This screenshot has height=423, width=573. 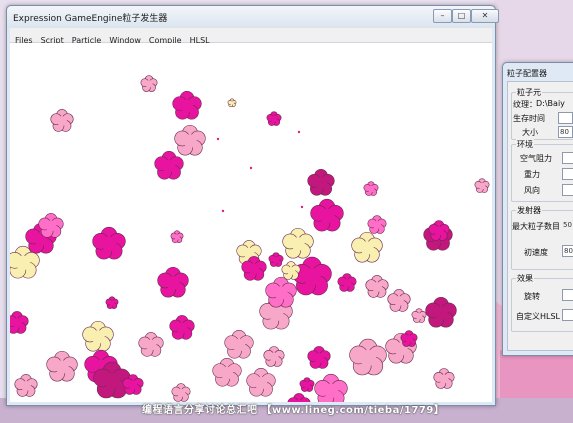 I want to click on custom-hlsl-input, so click(x=567, y=315).